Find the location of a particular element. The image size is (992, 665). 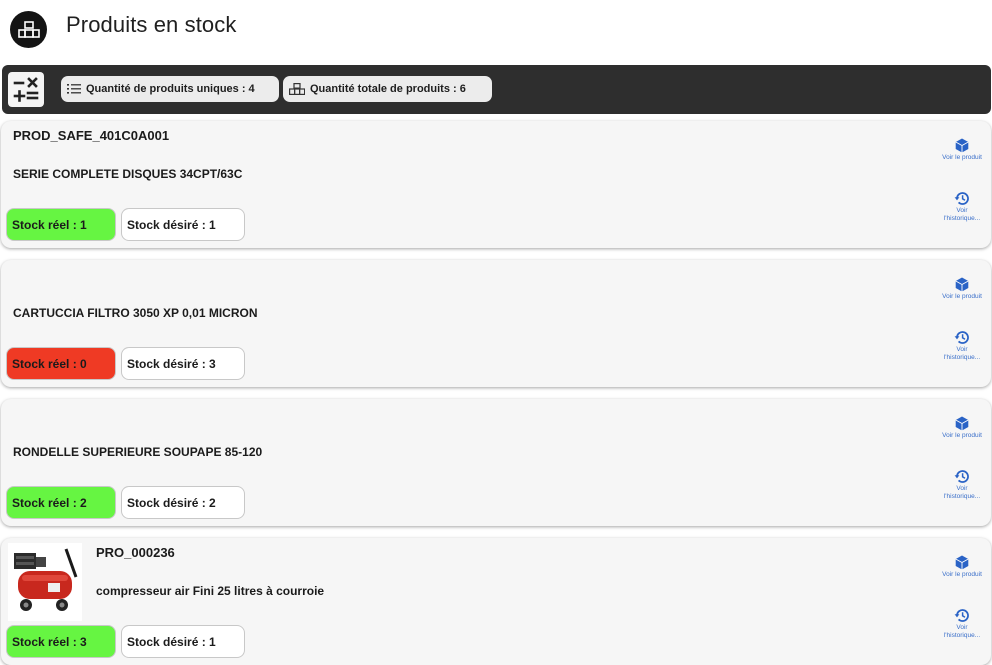

product-code: PROD_SAFE_401C0A001 is located at coordinates (91, 135).